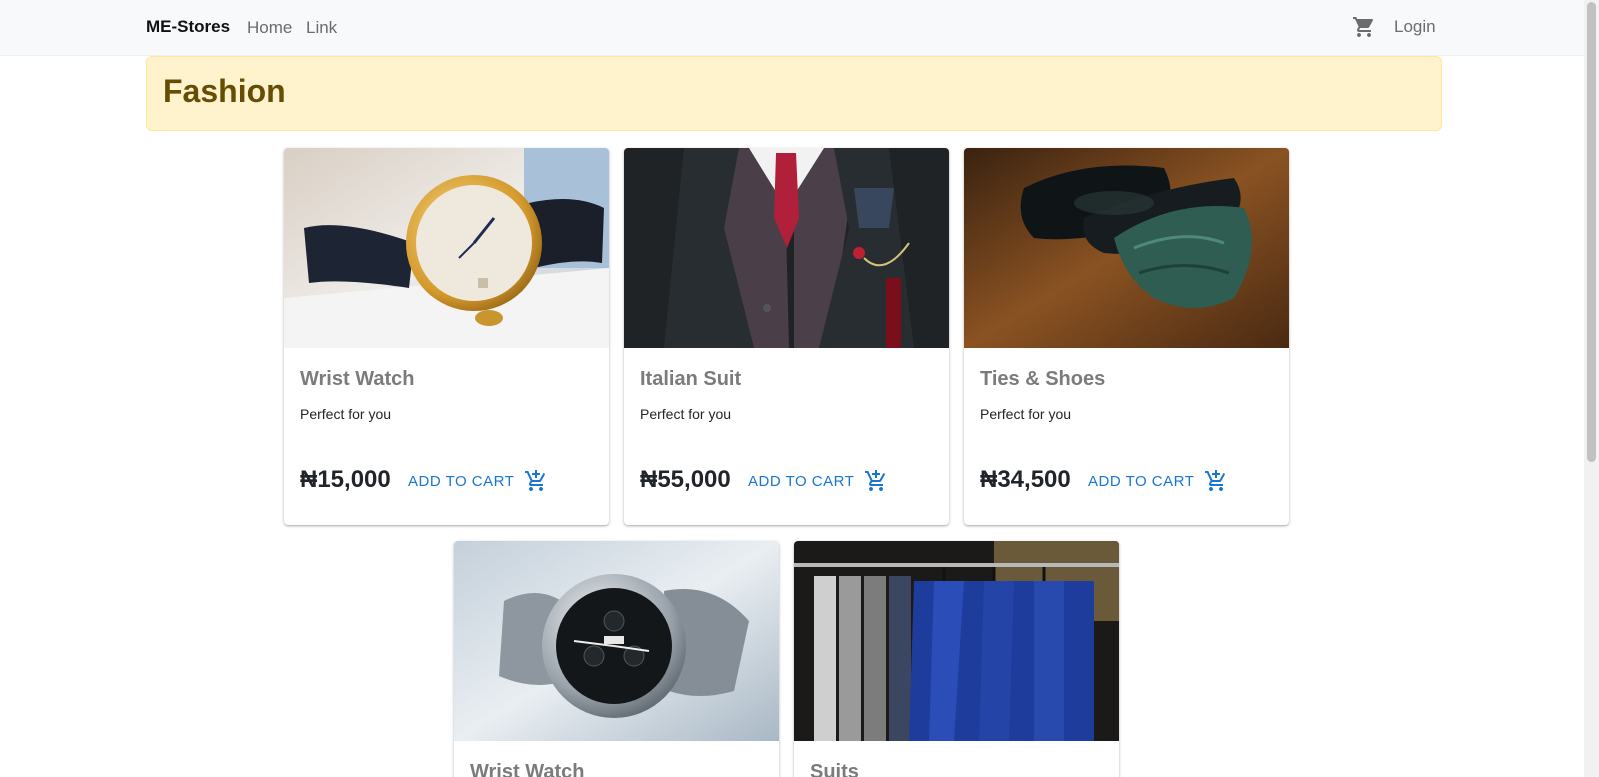 Image resolution: width=1599 pixels, height=777 pixels. I want to click on product-image-gold-watch, so click(446, 248).